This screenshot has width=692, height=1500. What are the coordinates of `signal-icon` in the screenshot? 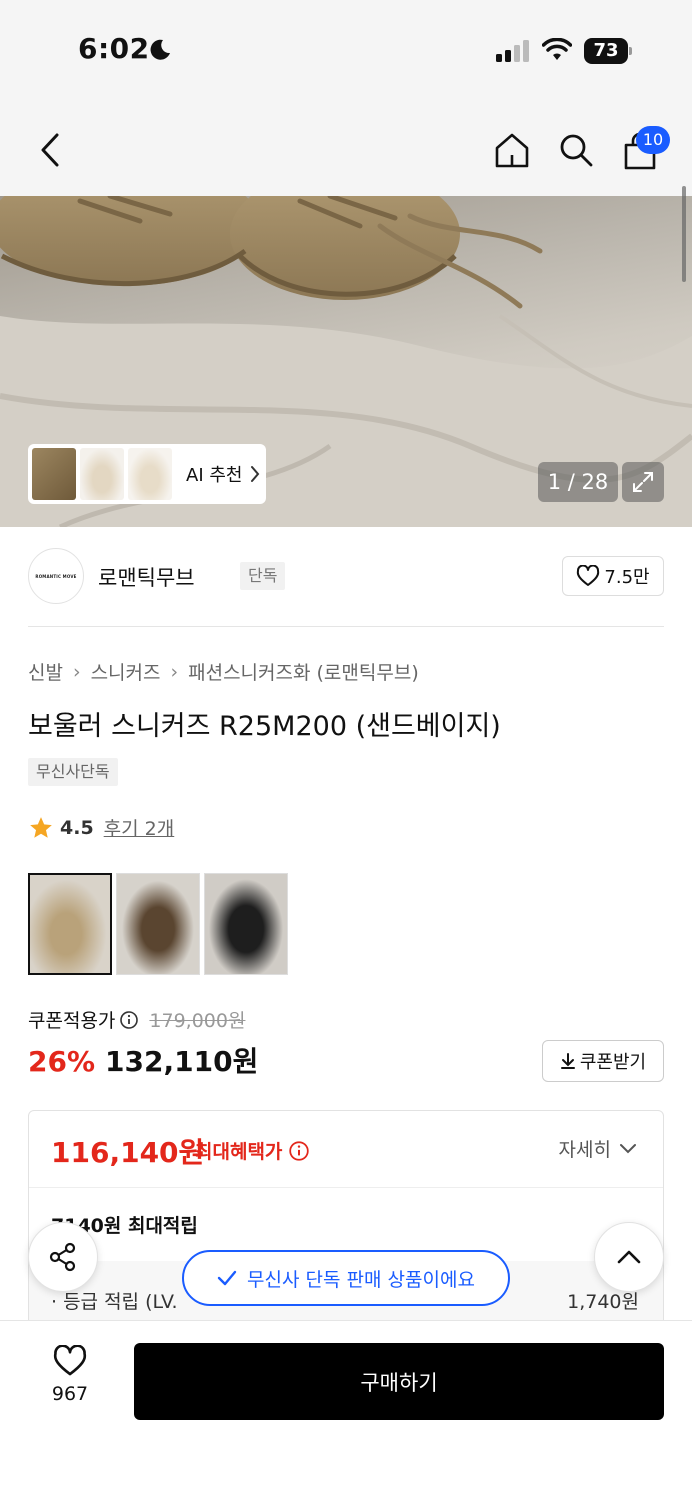 It's located at (512, 51).